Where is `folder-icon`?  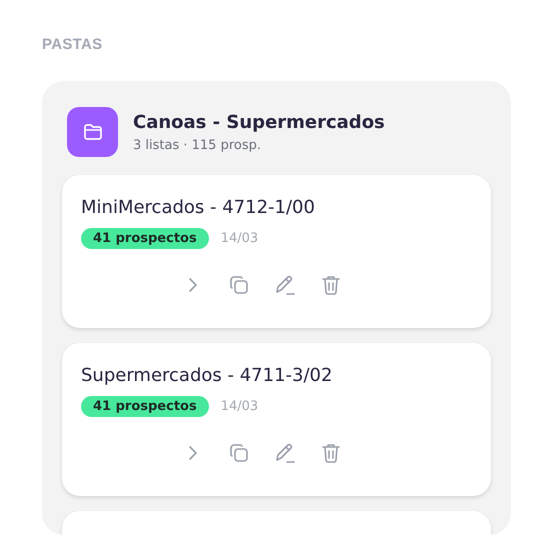 folder-icon is located at coordinates (92, 132).